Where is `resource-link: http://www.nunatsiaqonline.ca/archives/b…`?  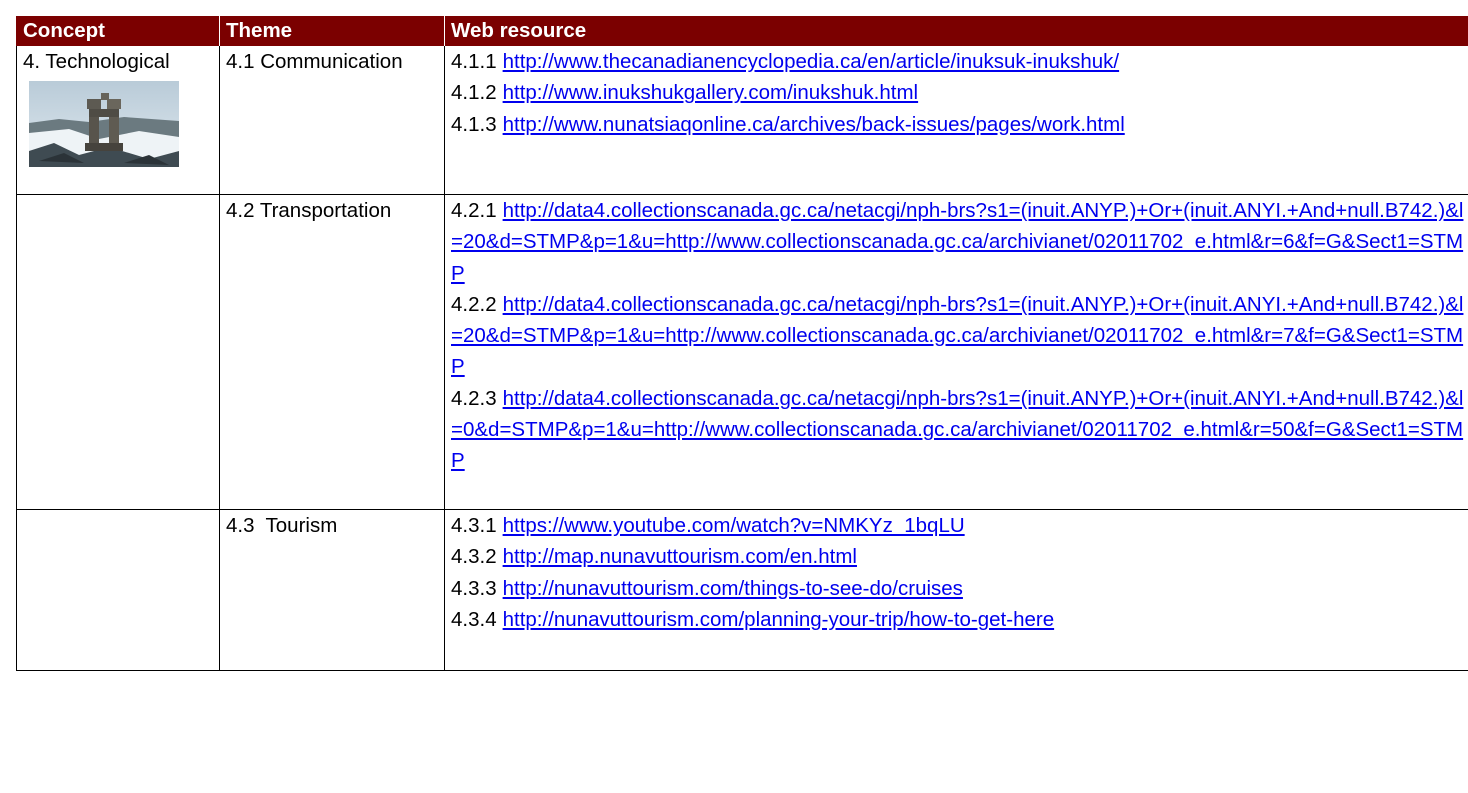
resource-link: http://www.nunatsiaqonline.ca/archives/b… is located at coordinates (814, 124).